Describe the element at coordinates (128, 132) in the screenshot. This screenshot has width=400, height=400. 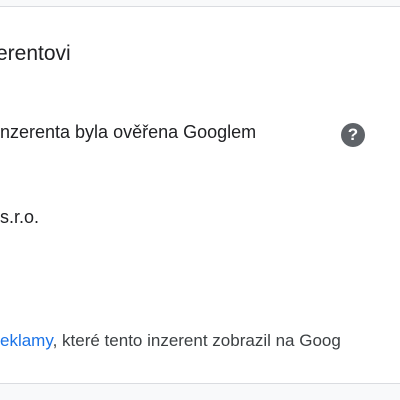
I see `verification-text: nzerenta byla ověřena Googlem` at that location.